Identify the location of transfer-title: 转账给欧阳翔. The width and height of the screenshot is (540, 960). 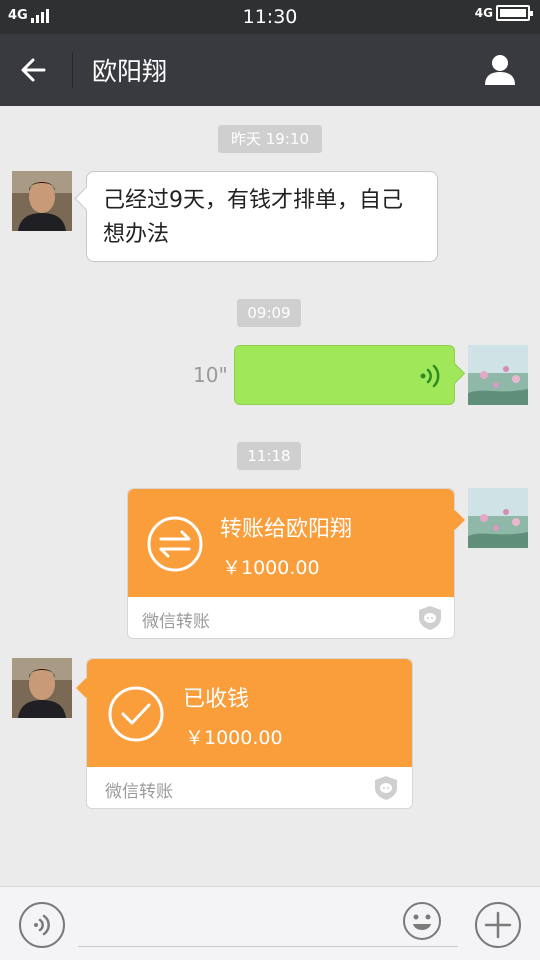
(286, 529).